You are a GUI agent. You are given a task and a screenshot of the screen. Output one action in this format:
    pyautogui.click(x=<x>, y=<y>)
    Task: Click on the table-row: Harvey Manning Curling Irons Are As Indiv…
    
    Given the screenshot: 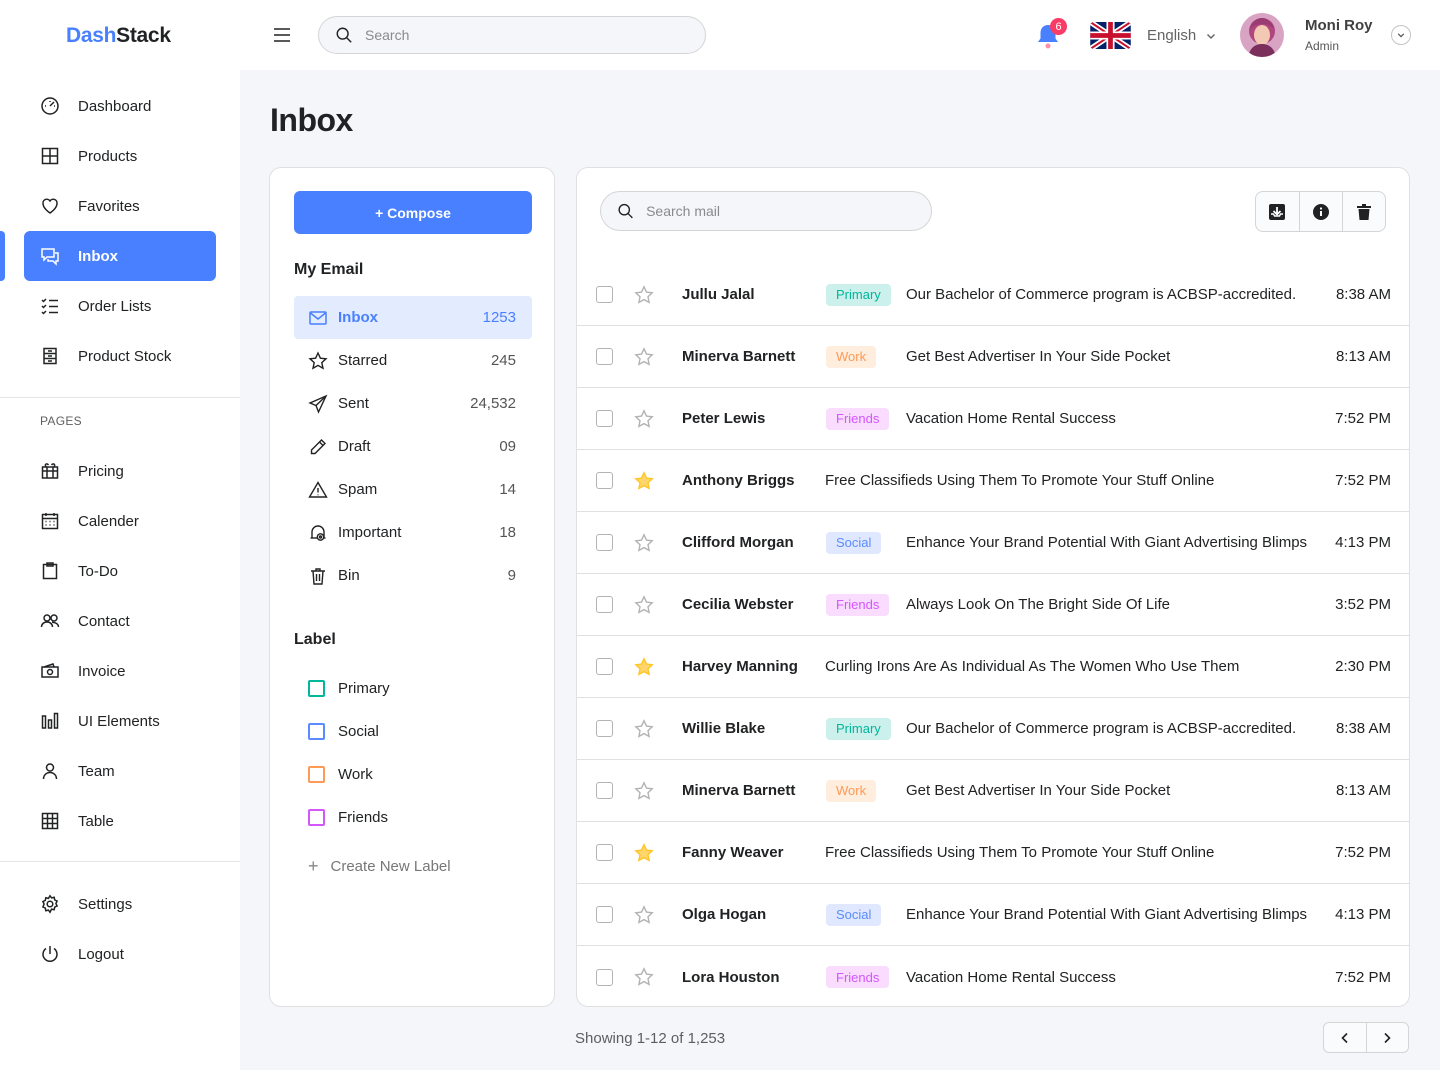 What is the action you would take?
    pyautogui.click(x=993, y=667)
    